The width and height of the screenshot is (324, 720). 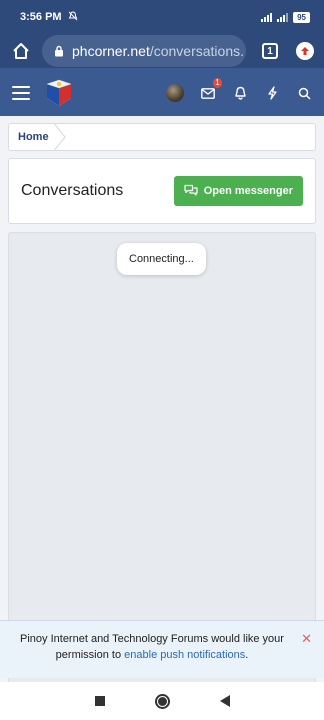 I want to click on browser-home-icon, so click(x=21, y=51).